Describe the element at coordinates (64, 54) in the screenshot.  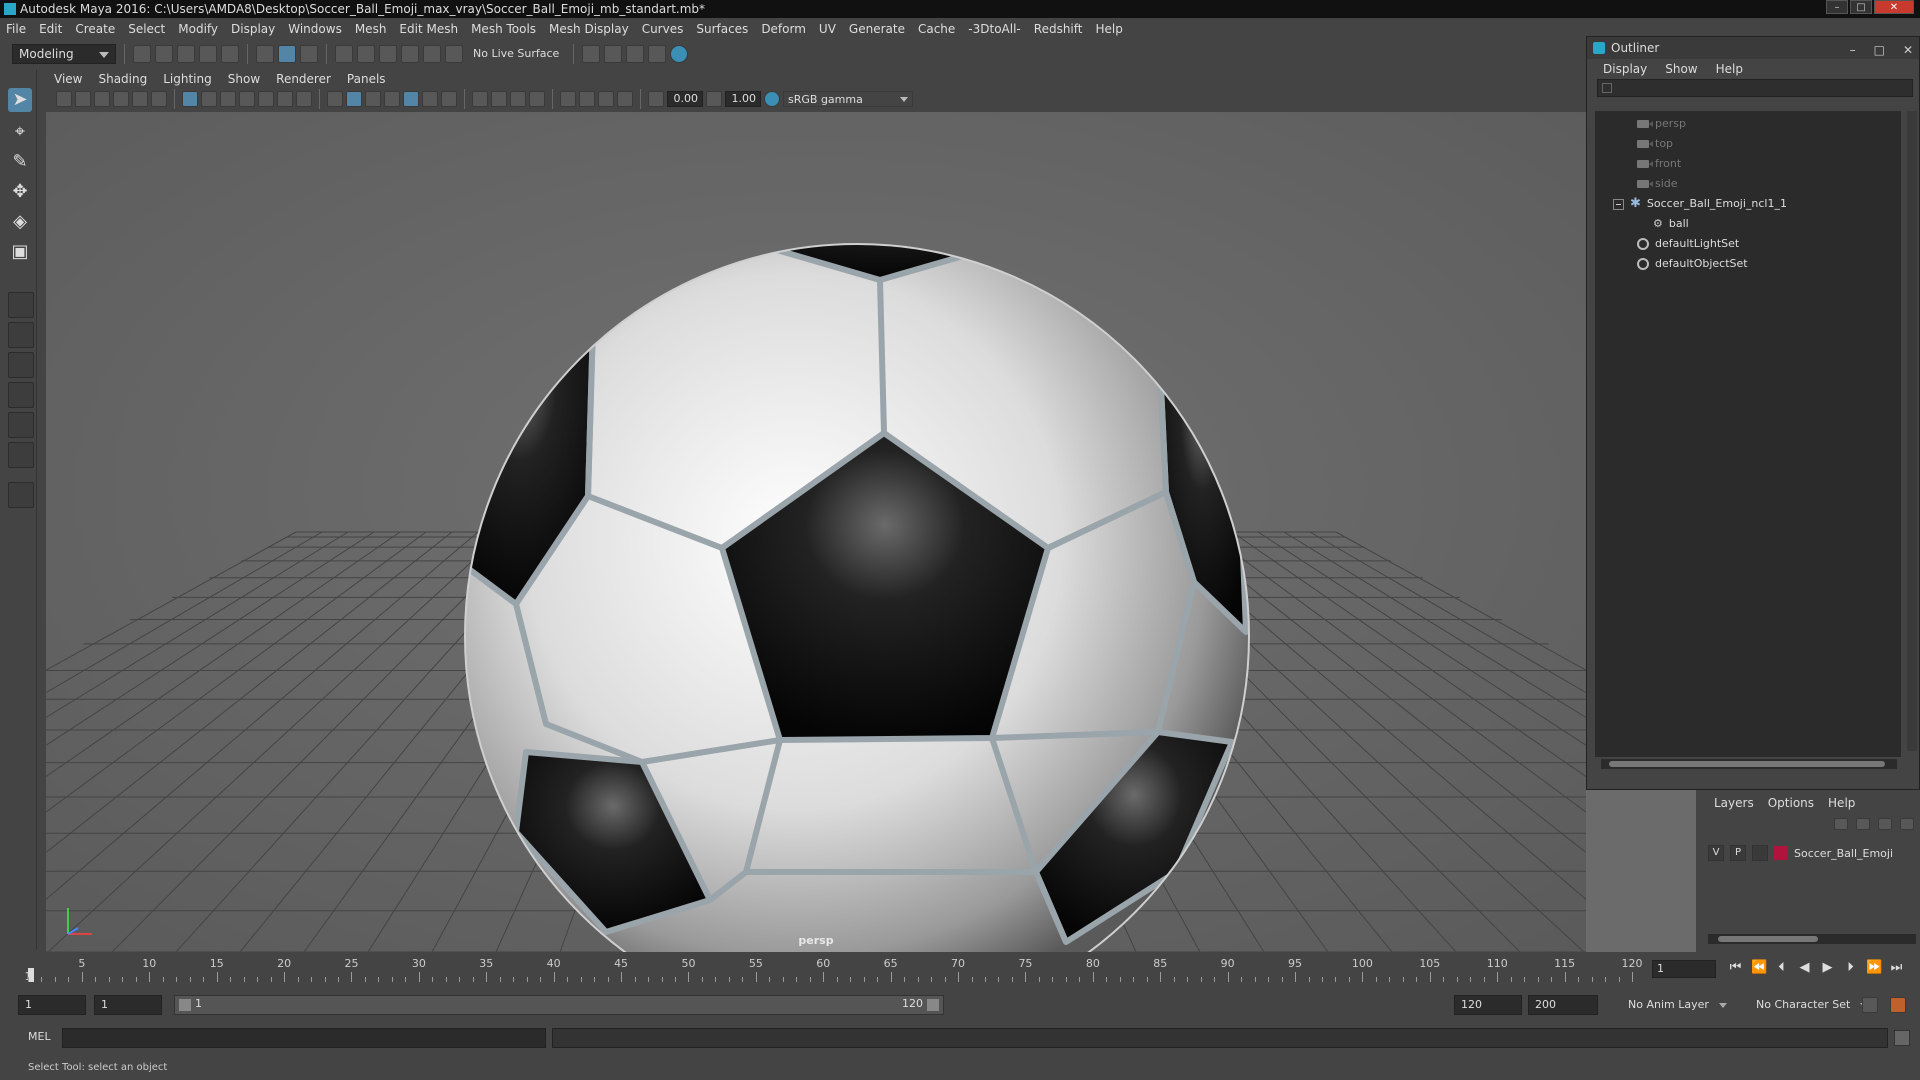
I see `menuset-dropdown: Modeling` at that location.